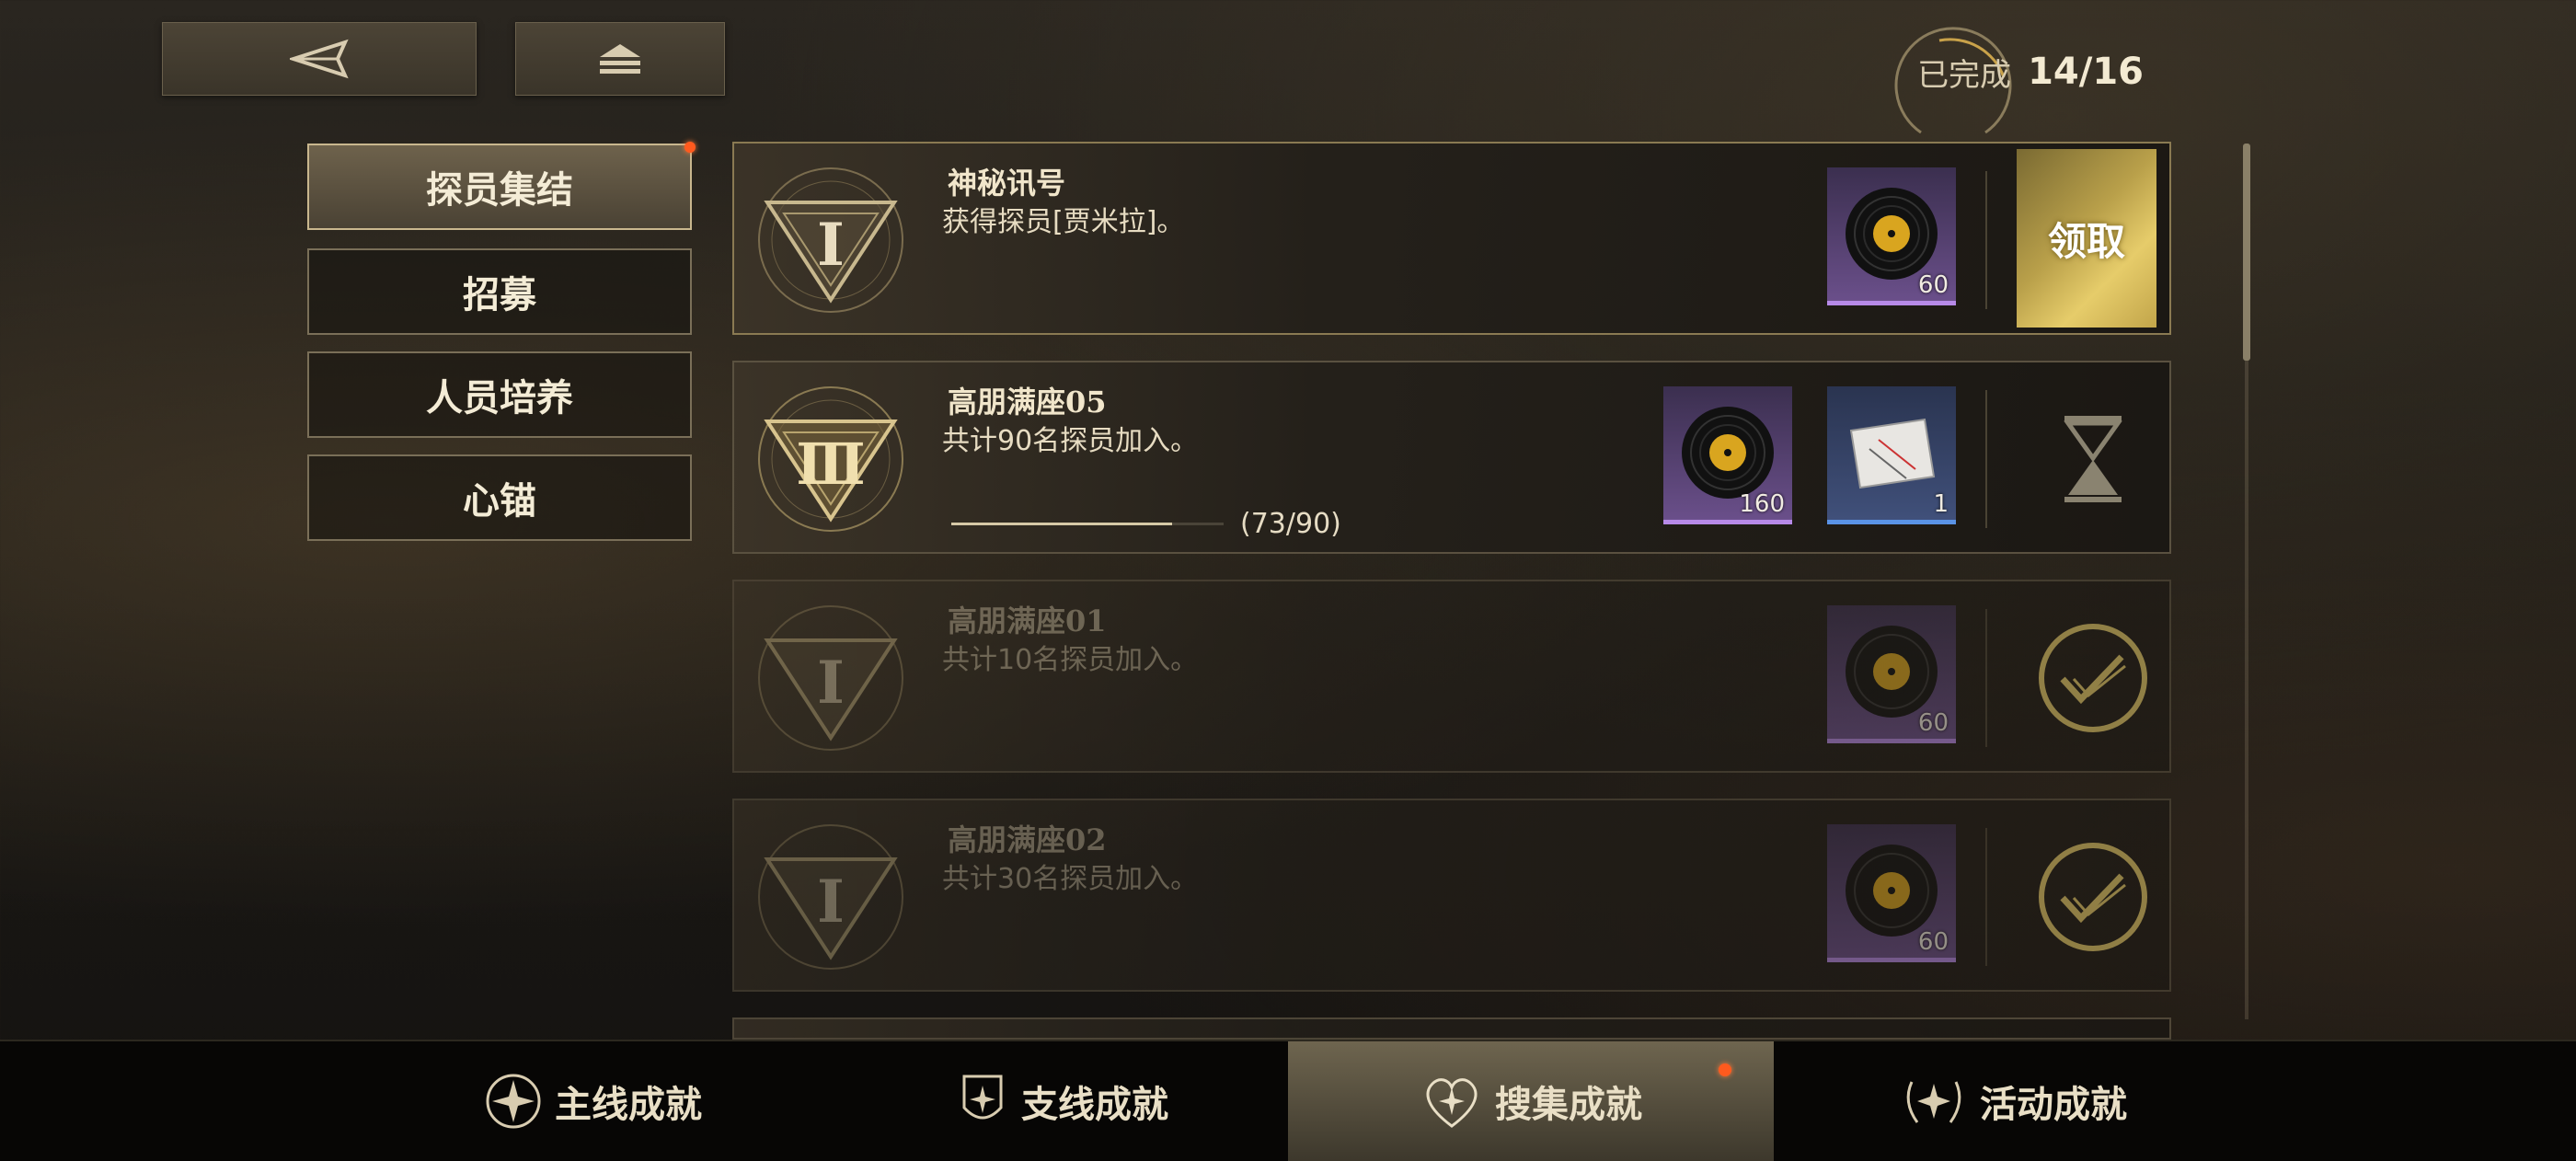  I want to click on card-item-icon, so click(1892, 454).